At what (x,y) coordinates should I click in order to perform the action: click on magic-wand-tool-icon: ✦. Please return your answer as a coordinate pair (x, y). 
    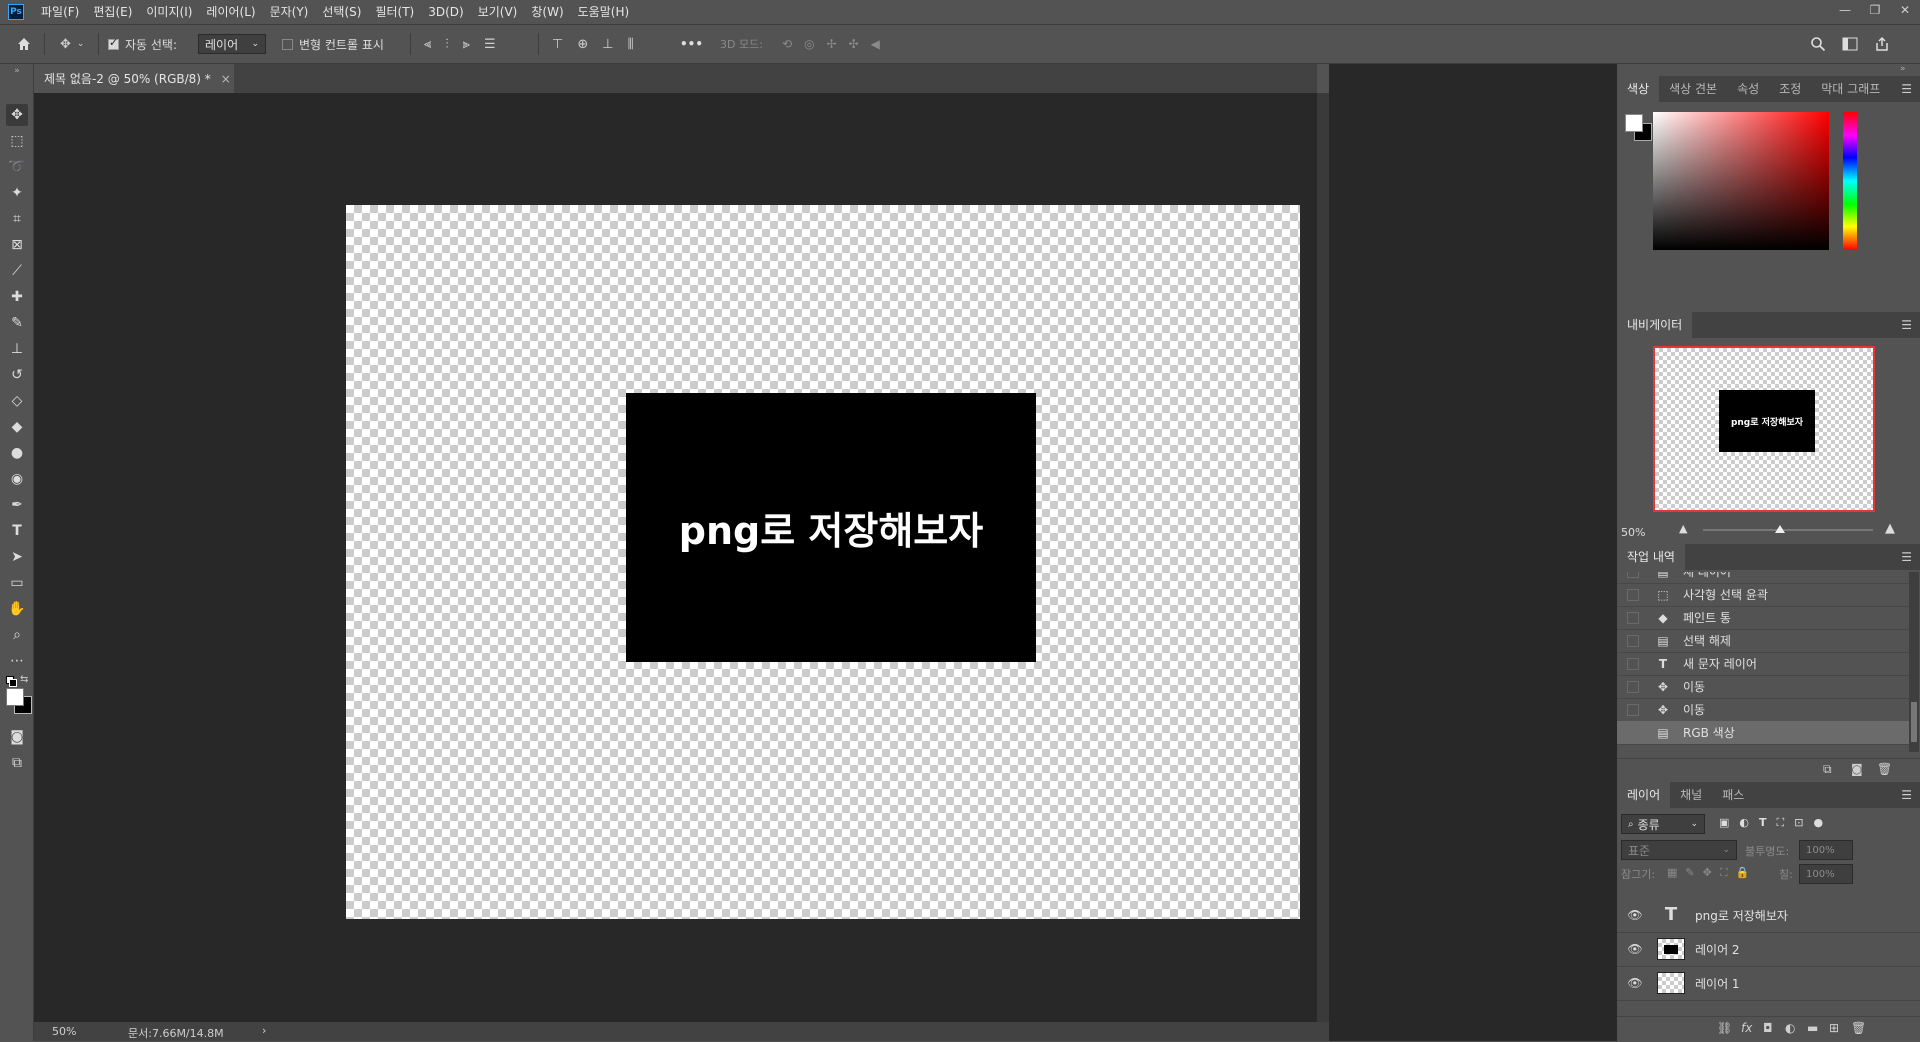
    Looking at the image, I should click on (17, 193).